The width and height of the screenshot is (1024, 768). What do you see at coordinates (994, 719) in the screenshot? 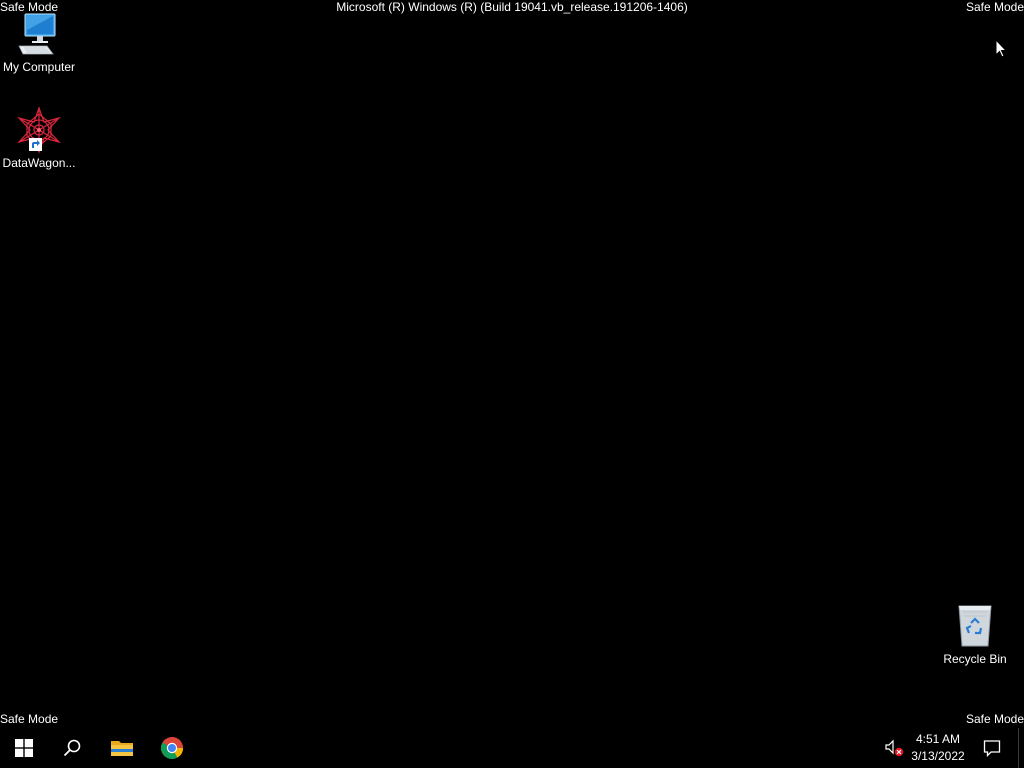
I see `safe-mode-label-bottom-right: Safe Mode` at bounding box center [994, 719].